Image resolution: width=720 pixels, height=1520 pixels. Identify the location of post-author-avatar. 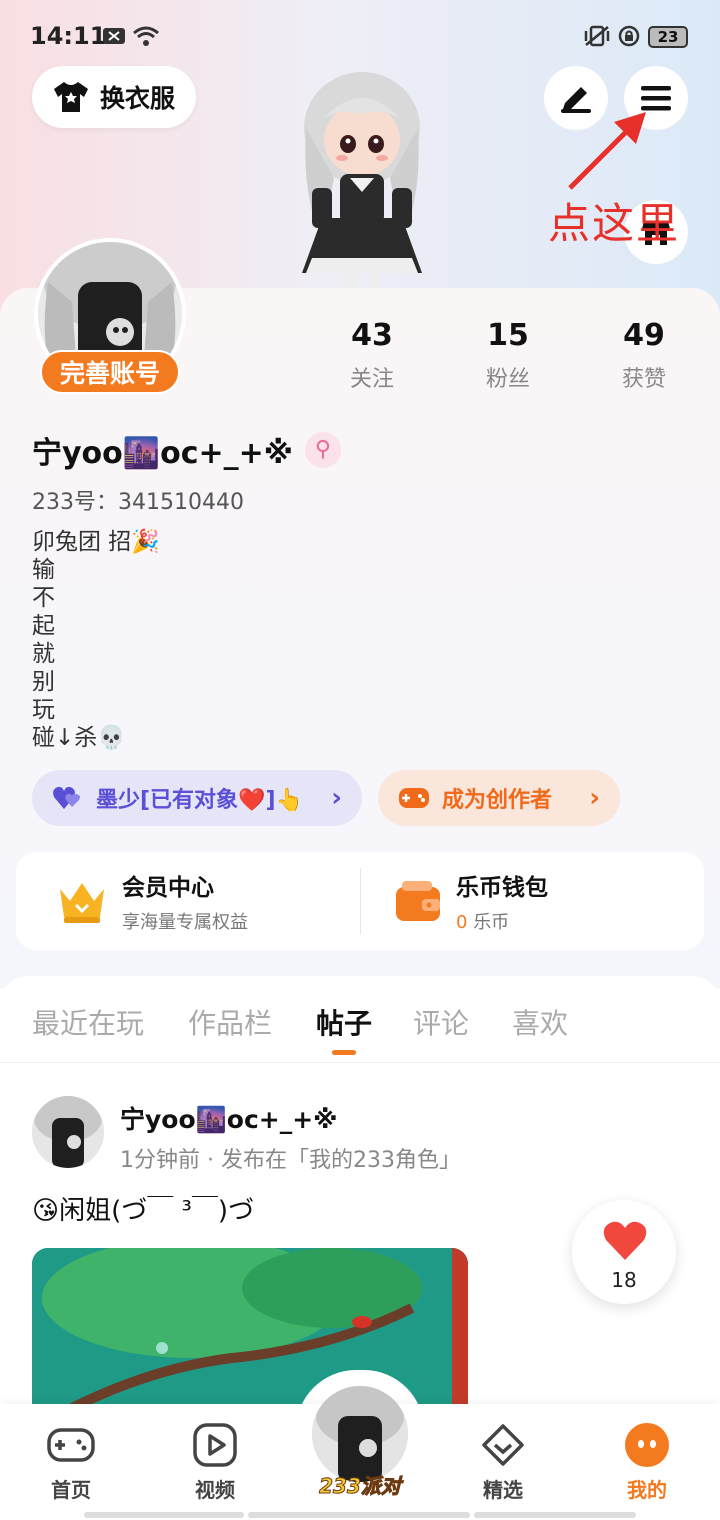
(68, 1132).